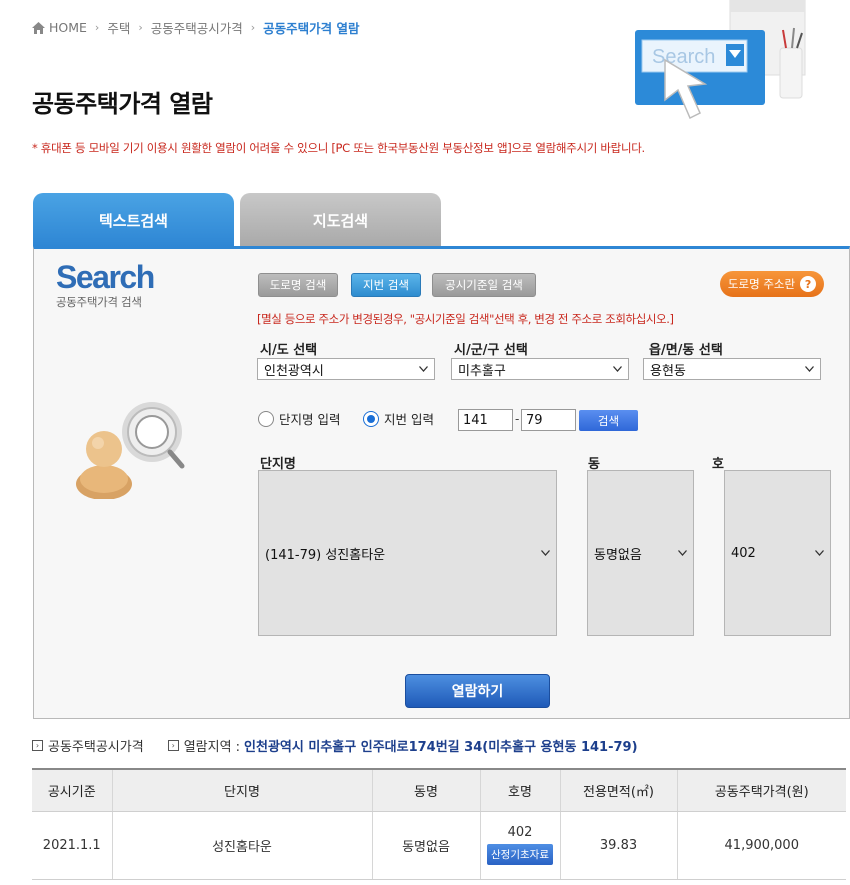  I want to click on breadcrumb: HOME › 주택 › 공동주택공시가격 › 공동주택가격 열람, so click(196, 27).